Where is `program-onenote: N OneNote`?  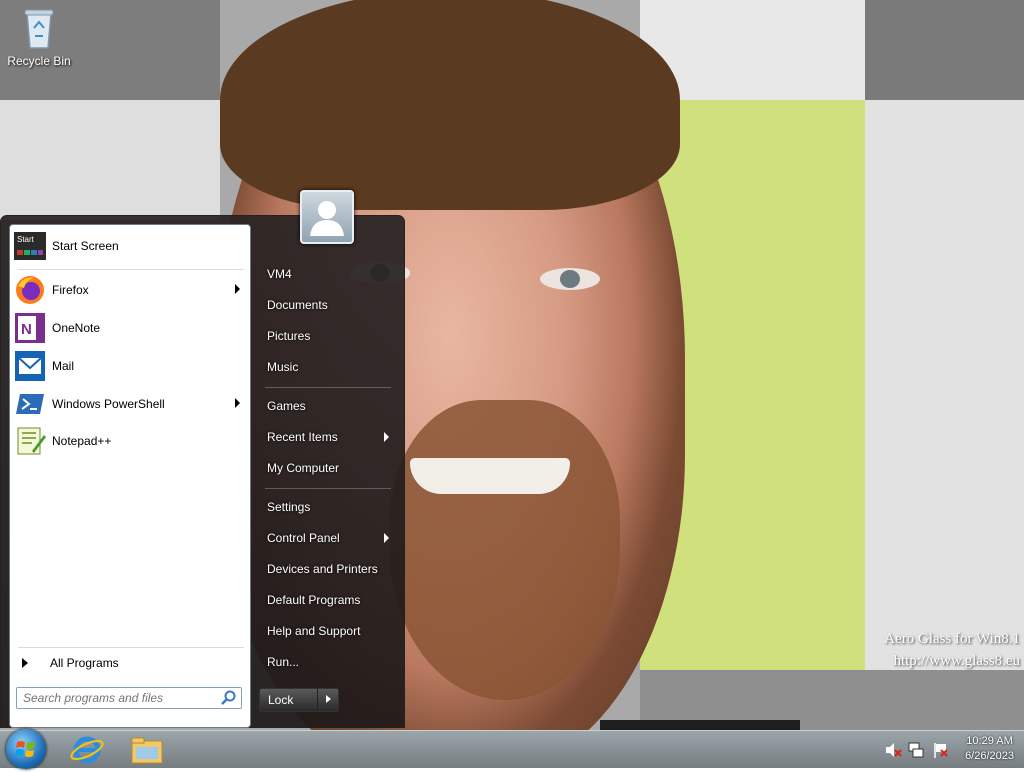
program-onenote: N OneNote is located at coordinates (130, 328).